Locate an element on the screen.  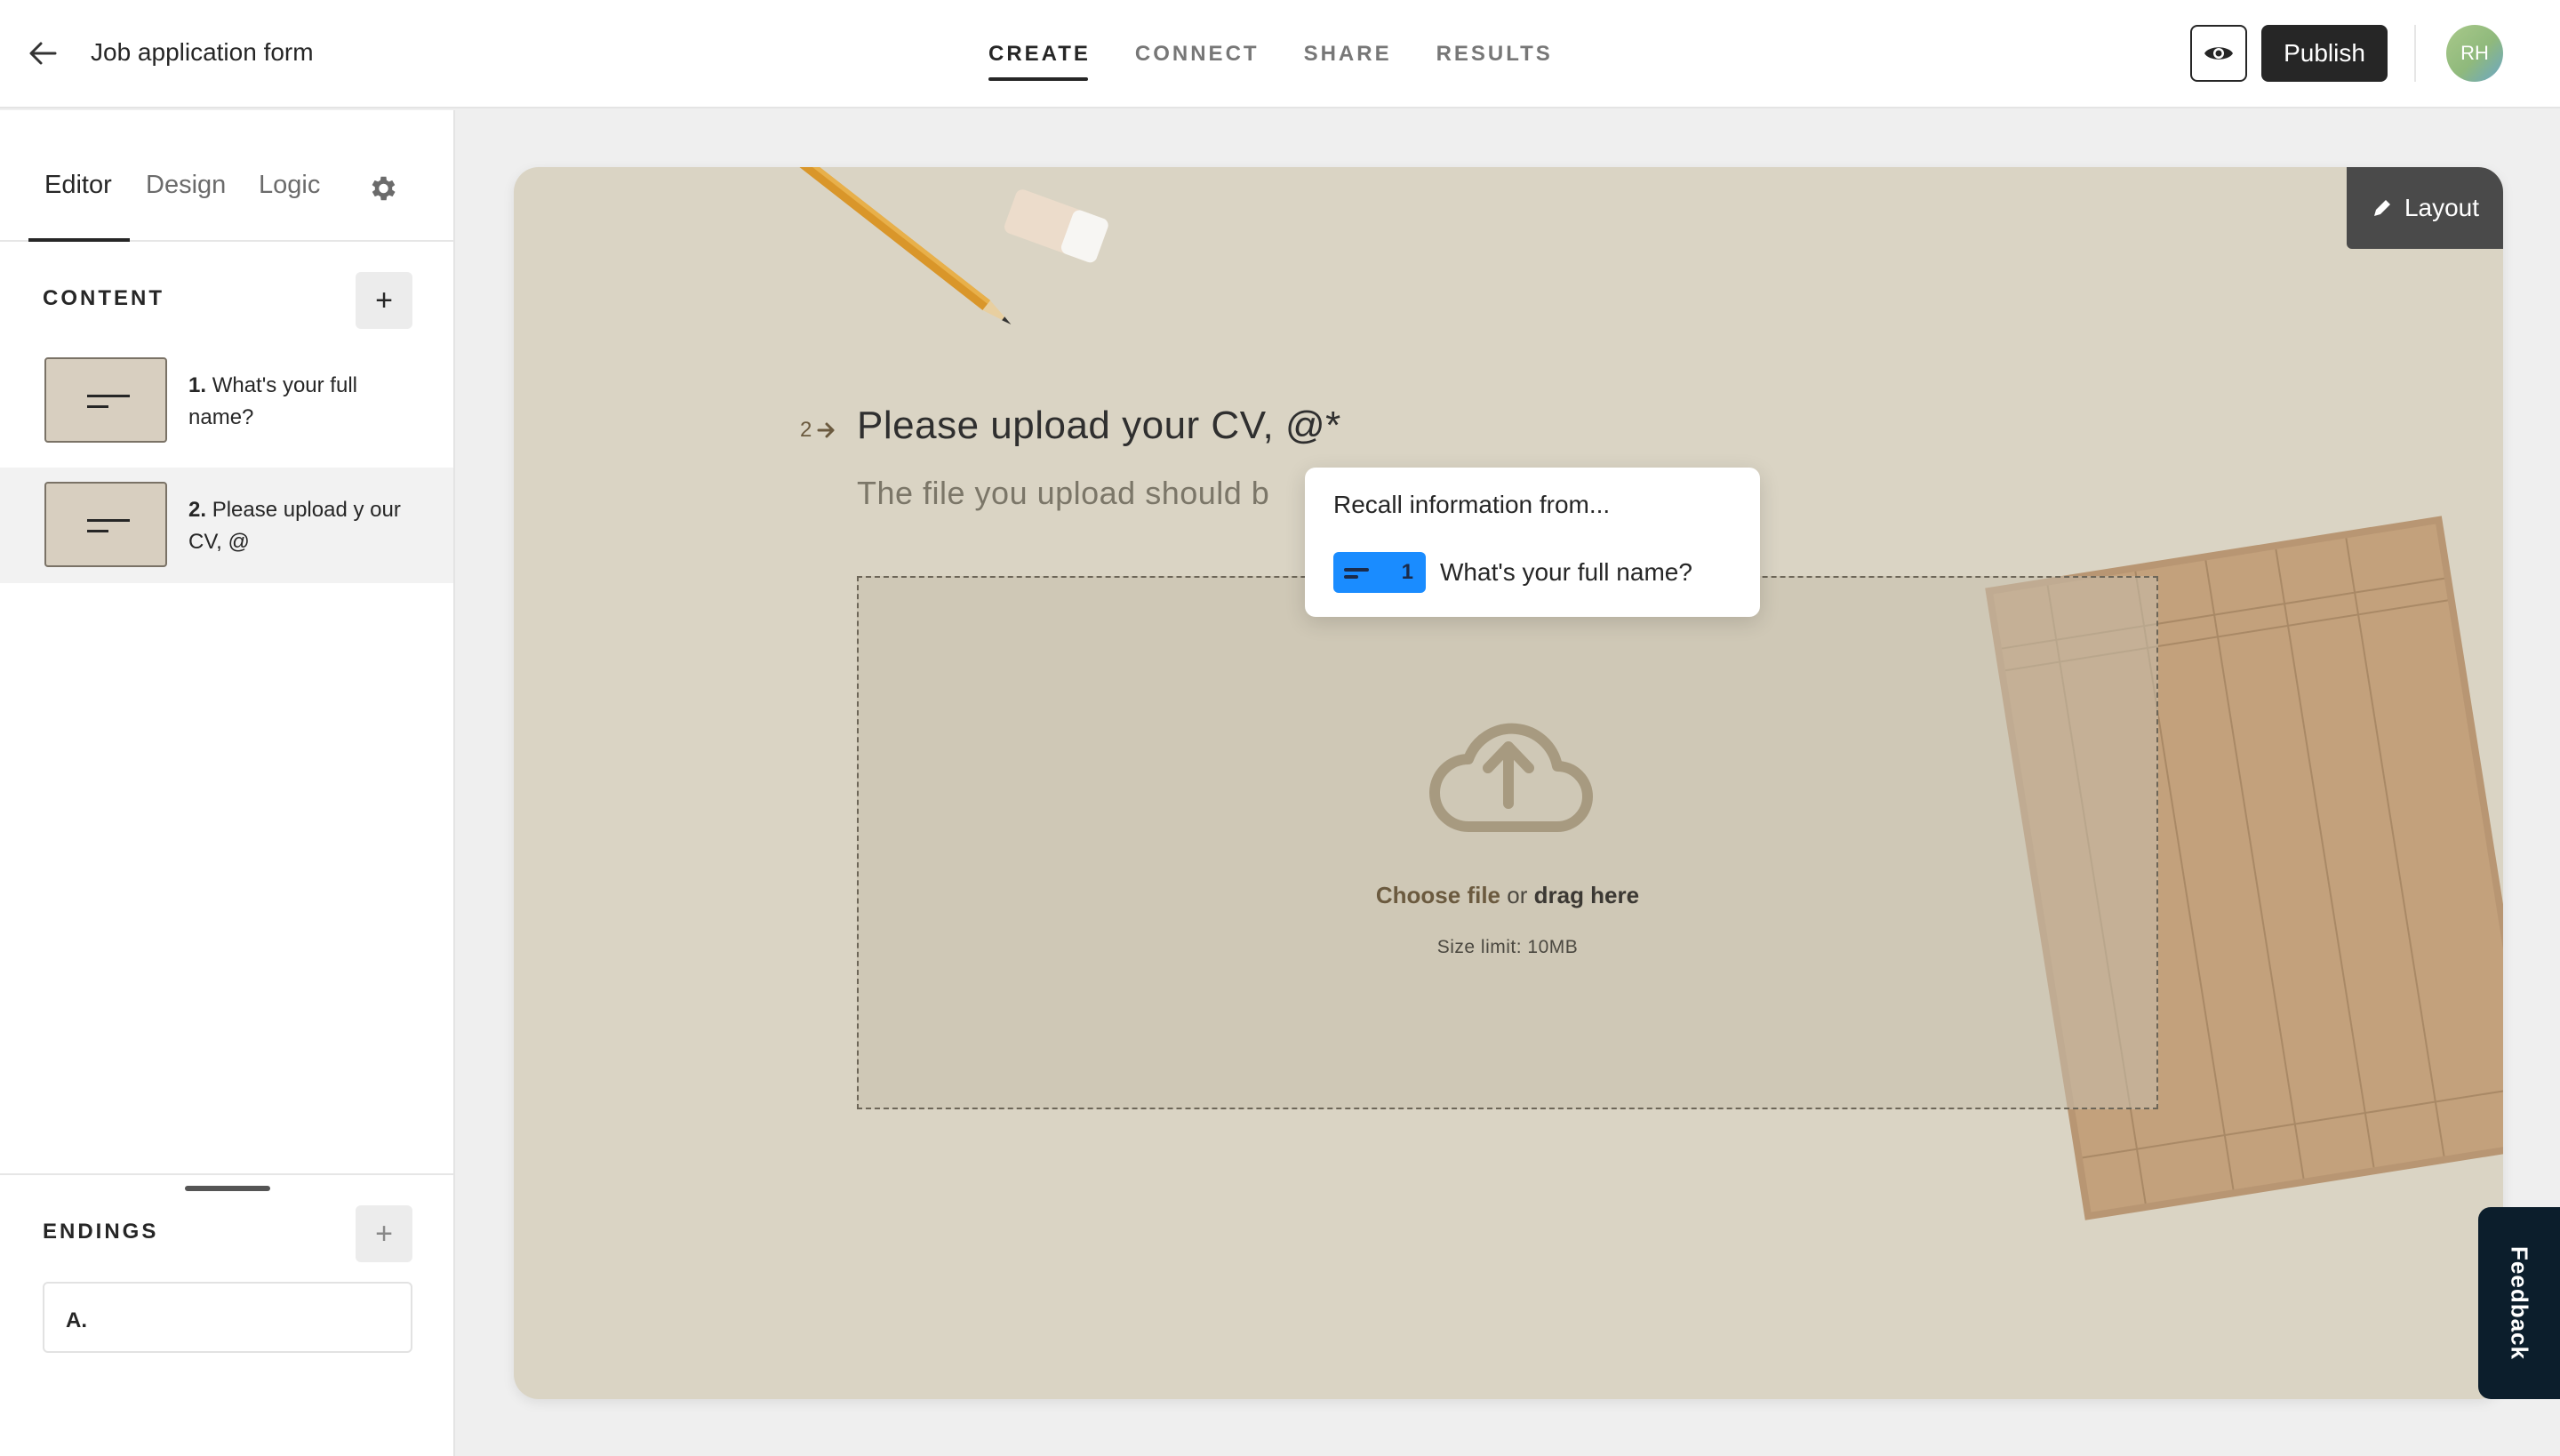
header-divider is located at coordinates (2415, 53).